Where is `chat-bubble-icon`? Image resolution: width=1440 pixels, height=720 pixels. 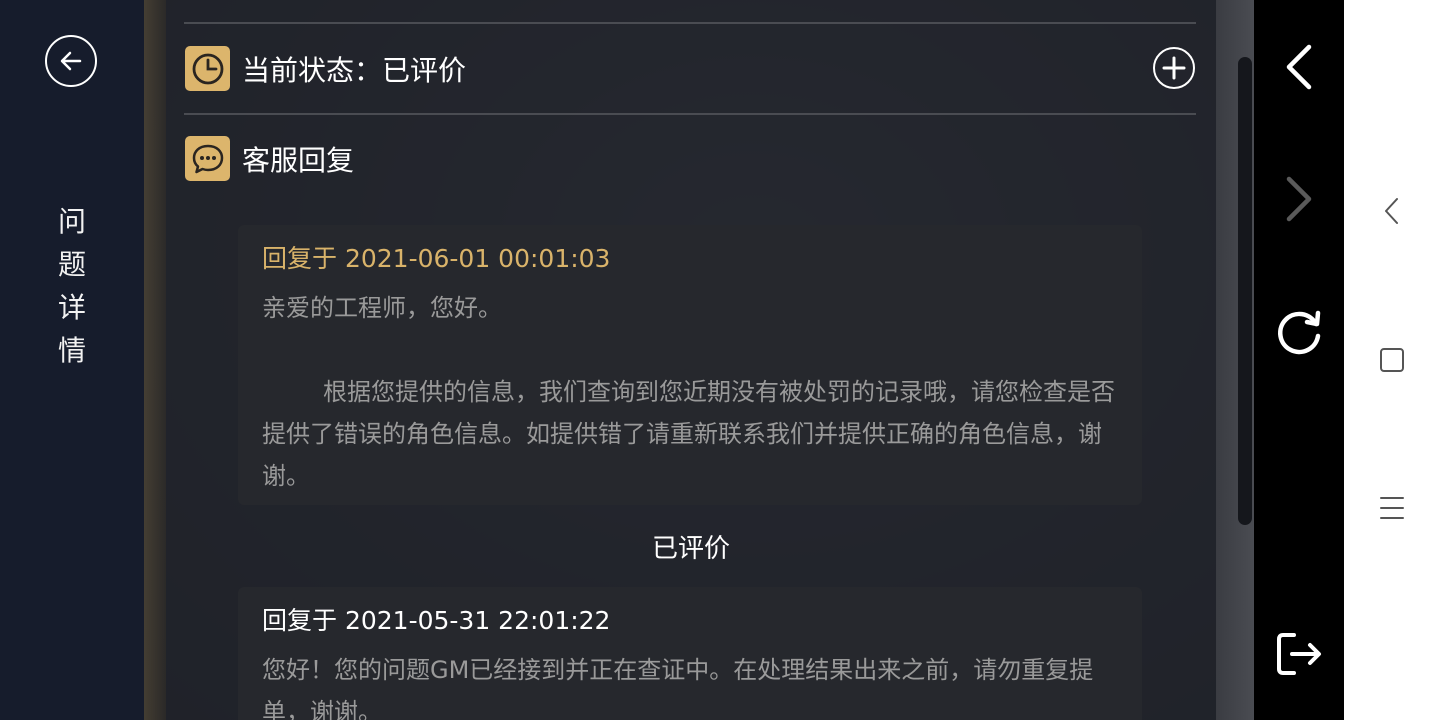
chat-bubble-icon is located at coordinates (207, 158).